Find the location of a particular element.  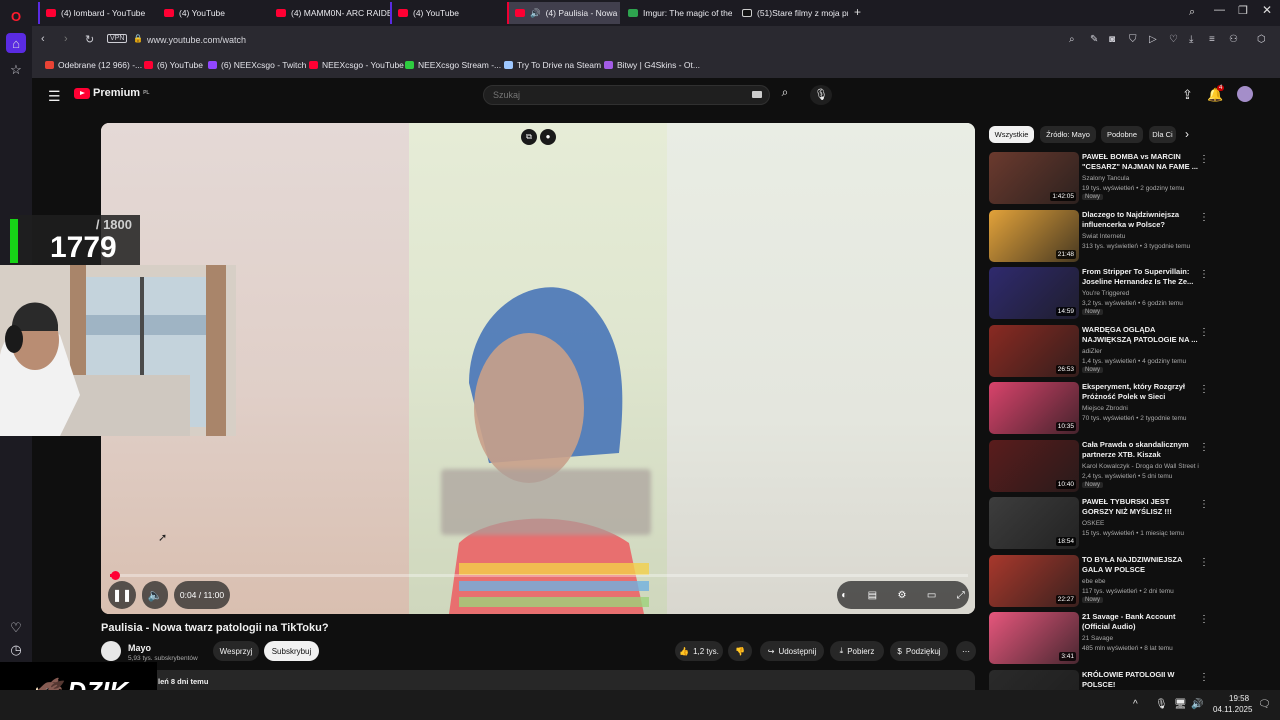

upload-icon: ⇪ is located at coordinates (1187, 95).